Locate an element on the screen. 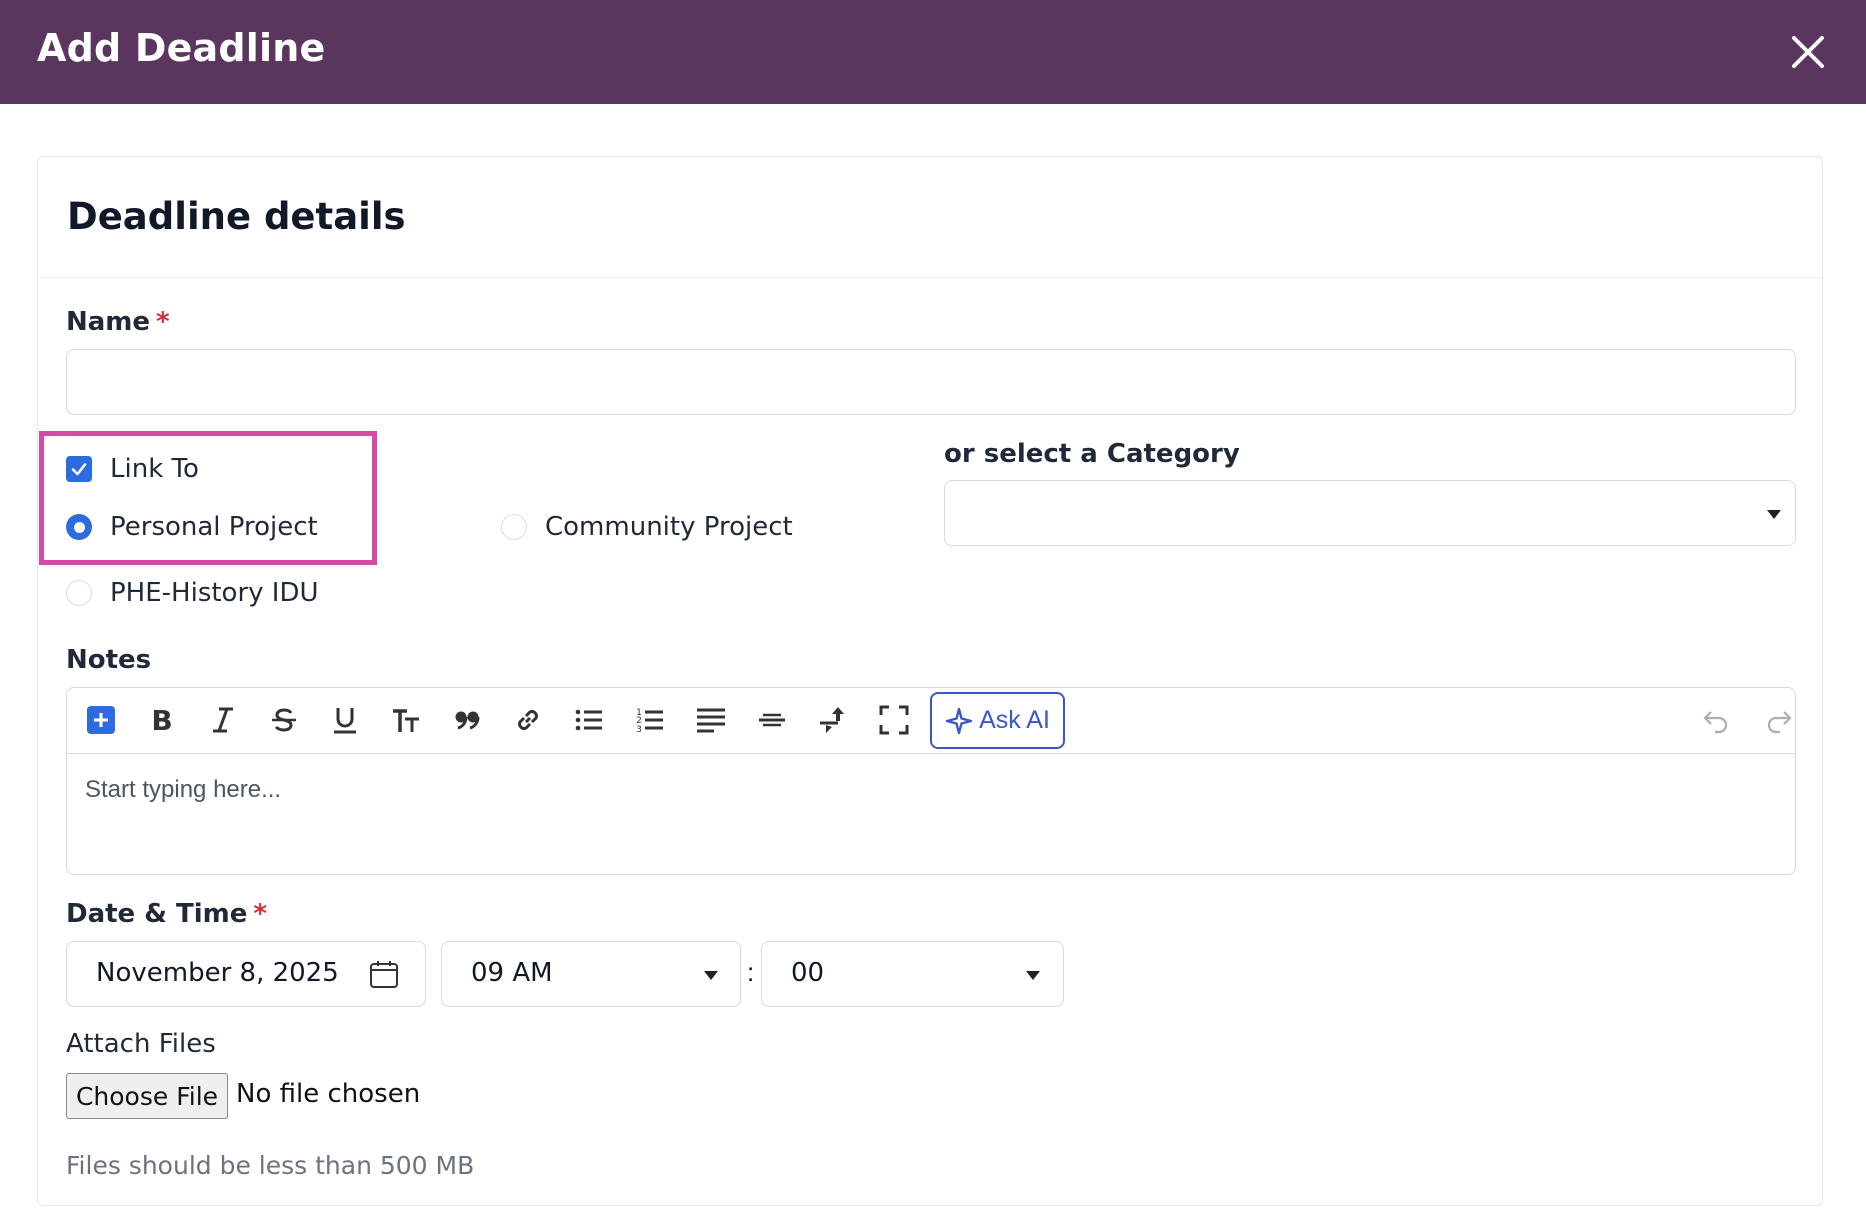 This screenshot has width=1866, height=1220. datetime-label-text: Date & Time is located at coordinates (157, 914).